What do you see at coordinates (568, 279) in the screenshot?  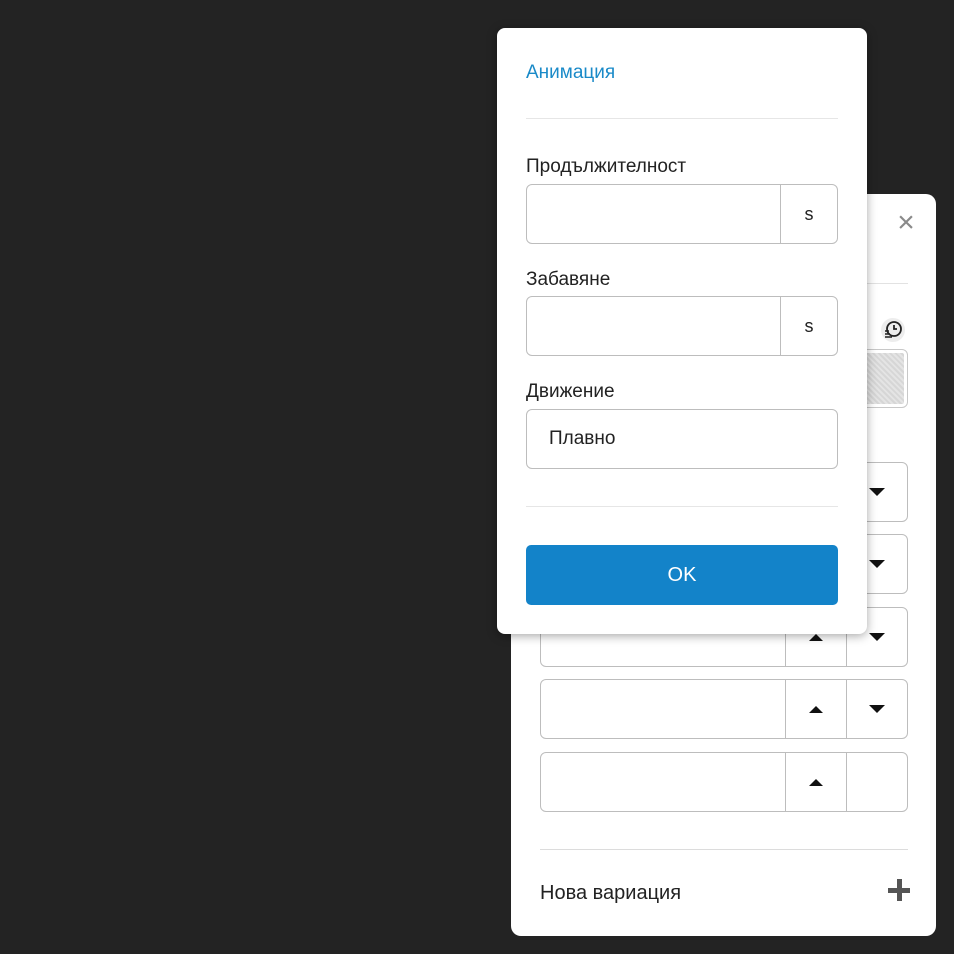 I see `delay-label: Забавяне` at bounding box center [568, 279].